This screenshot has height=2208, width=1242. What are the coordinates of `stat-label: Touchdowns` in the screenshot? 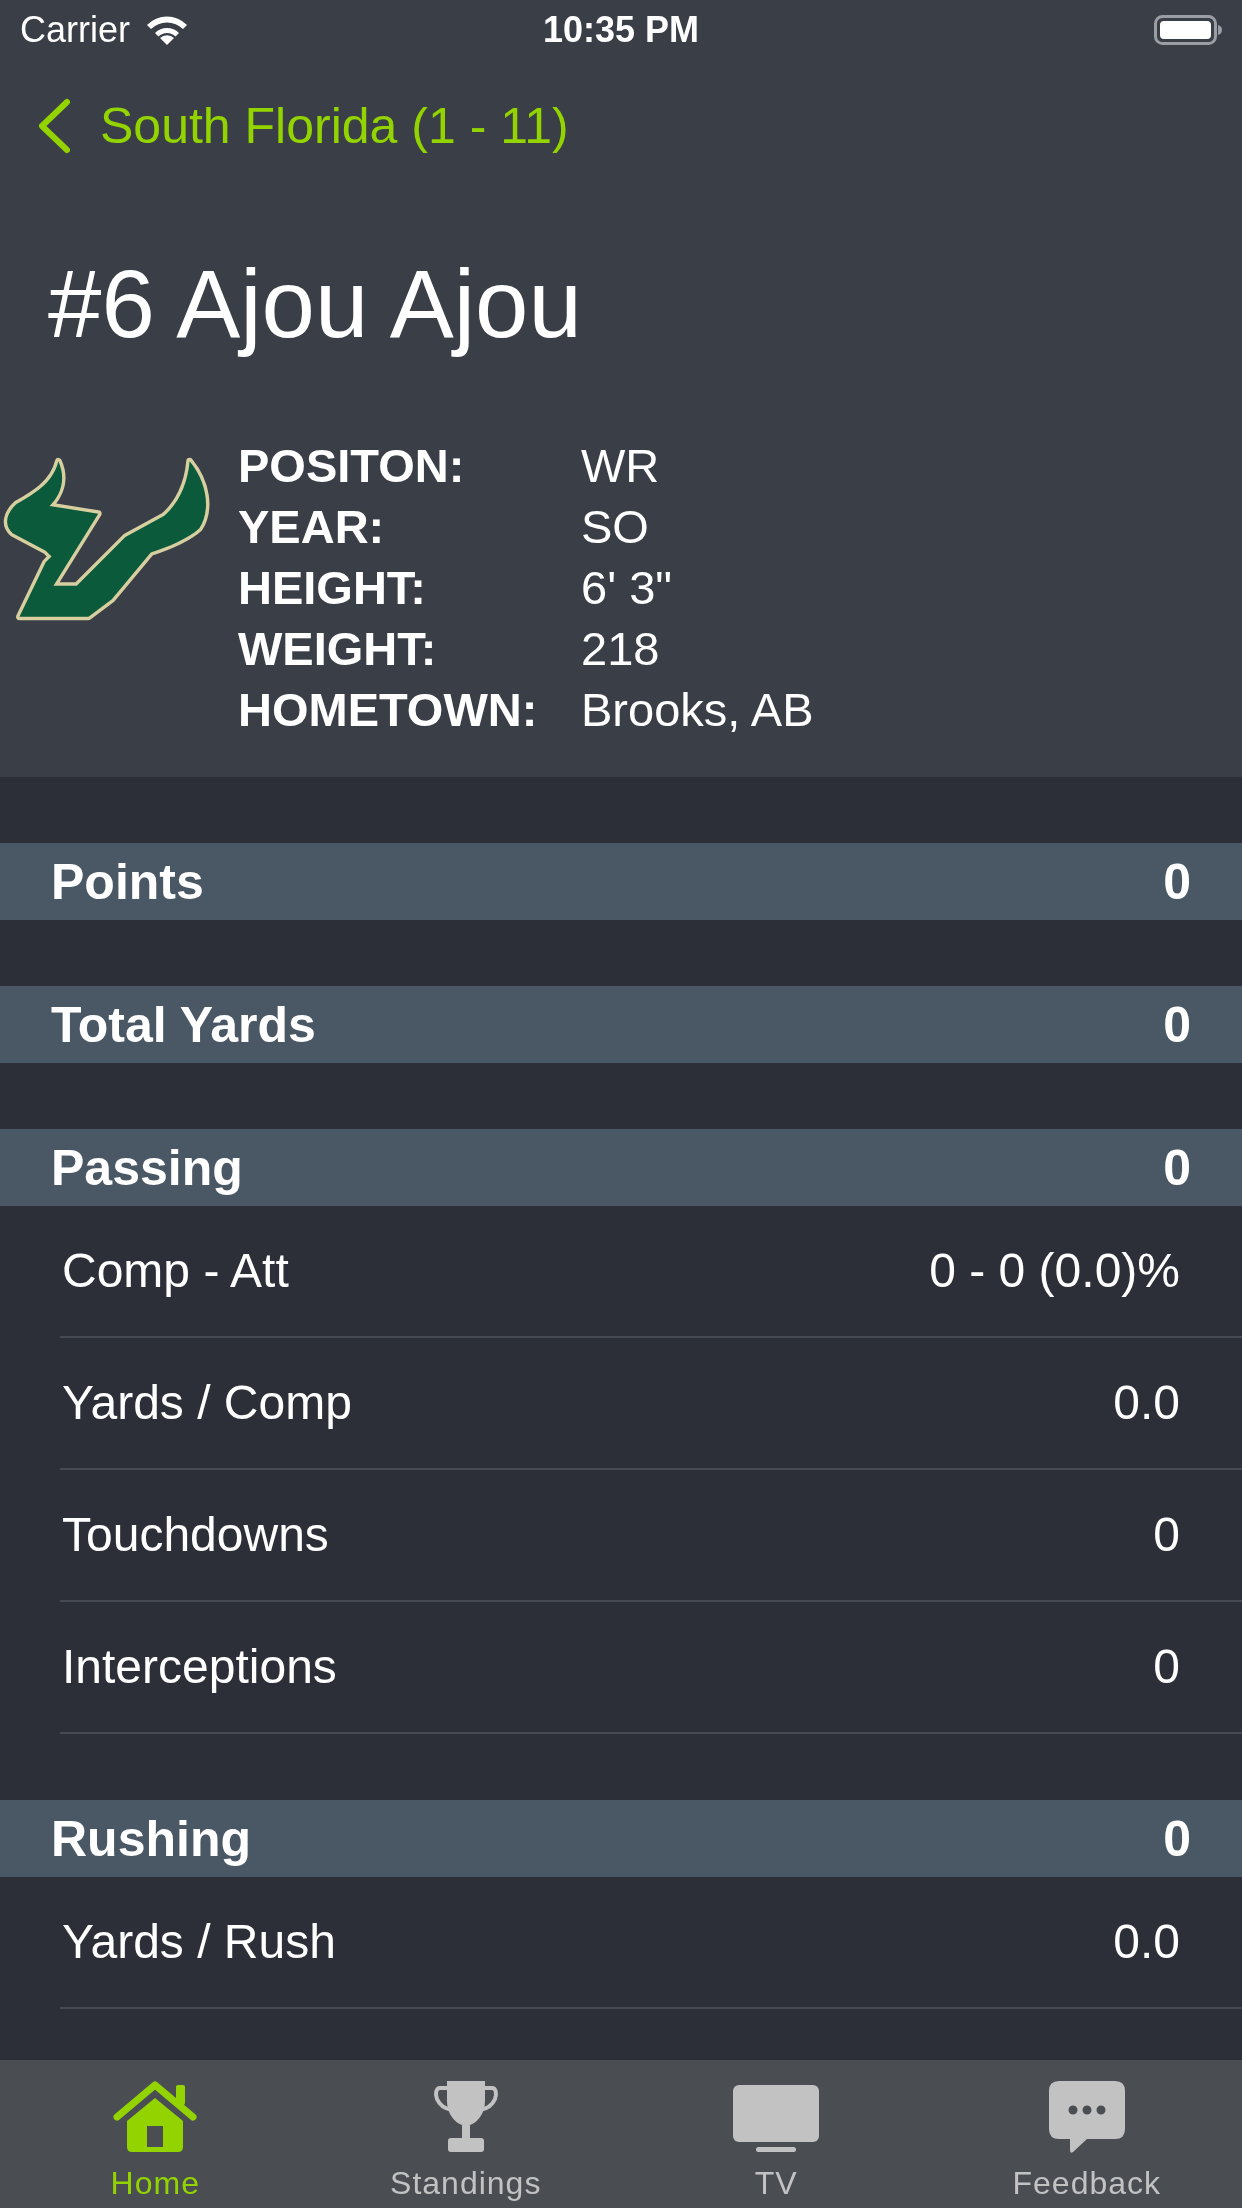 It's located at (195, 1535).